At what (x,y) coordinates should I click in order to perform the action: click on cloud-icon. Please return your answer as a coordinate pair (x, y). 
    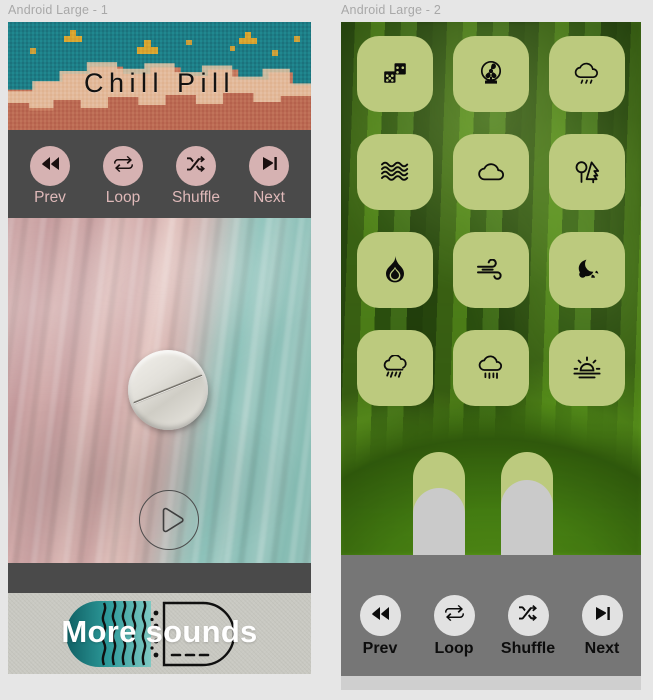
    Looking at the image, I should click on (491, 172).